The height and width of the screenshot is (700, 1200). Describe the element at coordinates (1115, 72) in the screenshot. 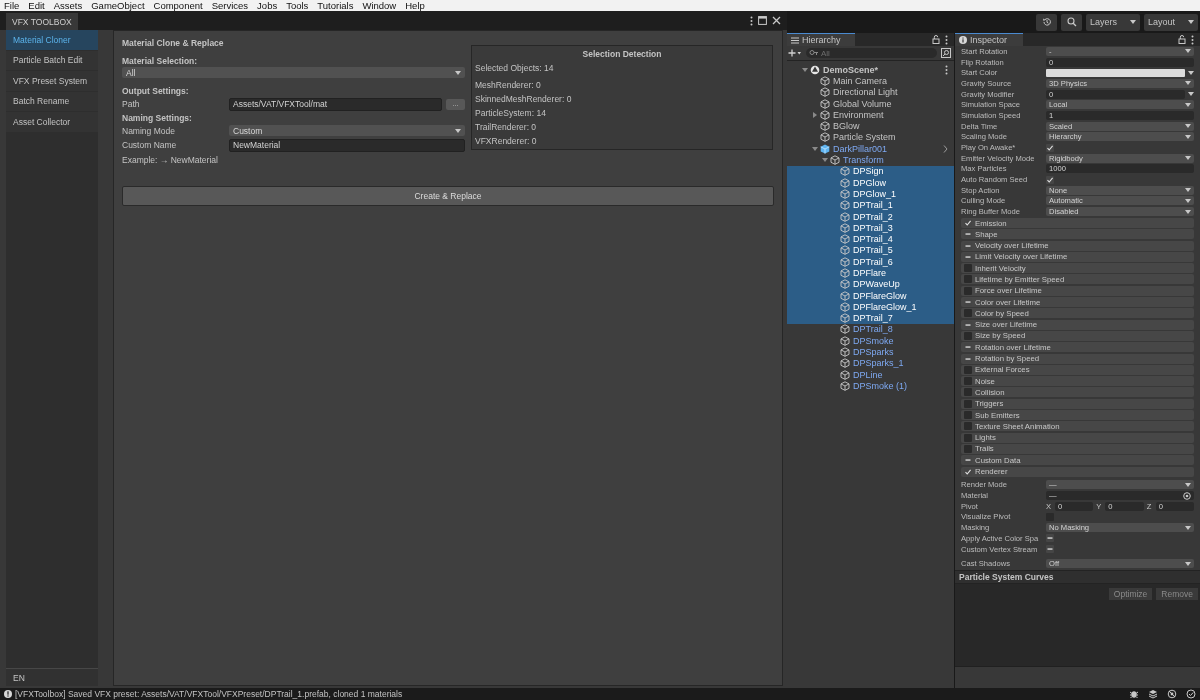

I see `color-swatch` at that location.